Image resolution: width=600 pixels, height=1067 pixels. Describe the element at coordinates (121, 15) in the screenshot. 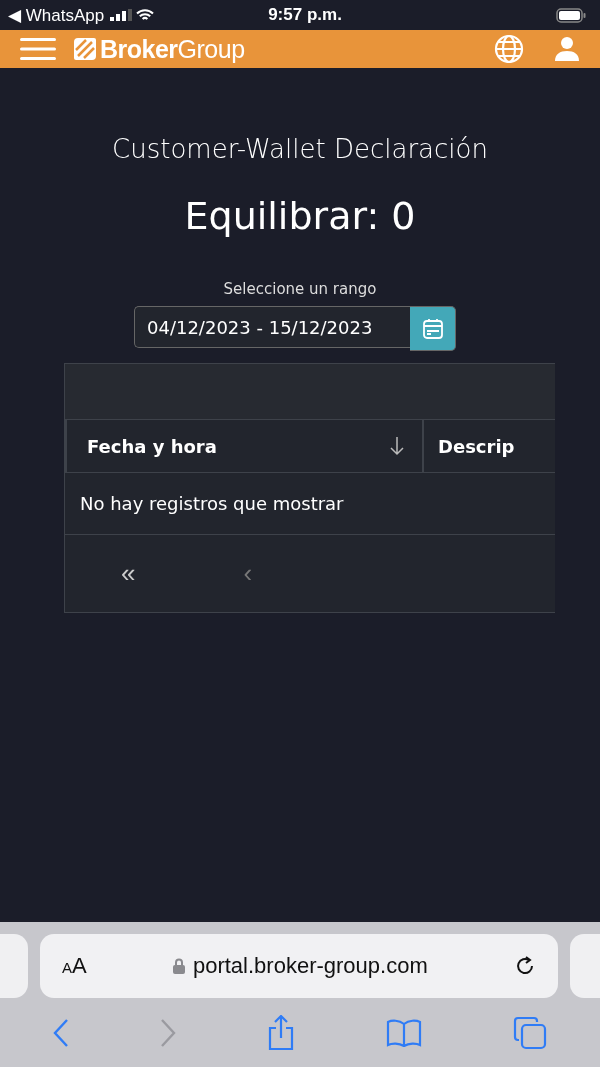

I see `signal-icon` at that location.